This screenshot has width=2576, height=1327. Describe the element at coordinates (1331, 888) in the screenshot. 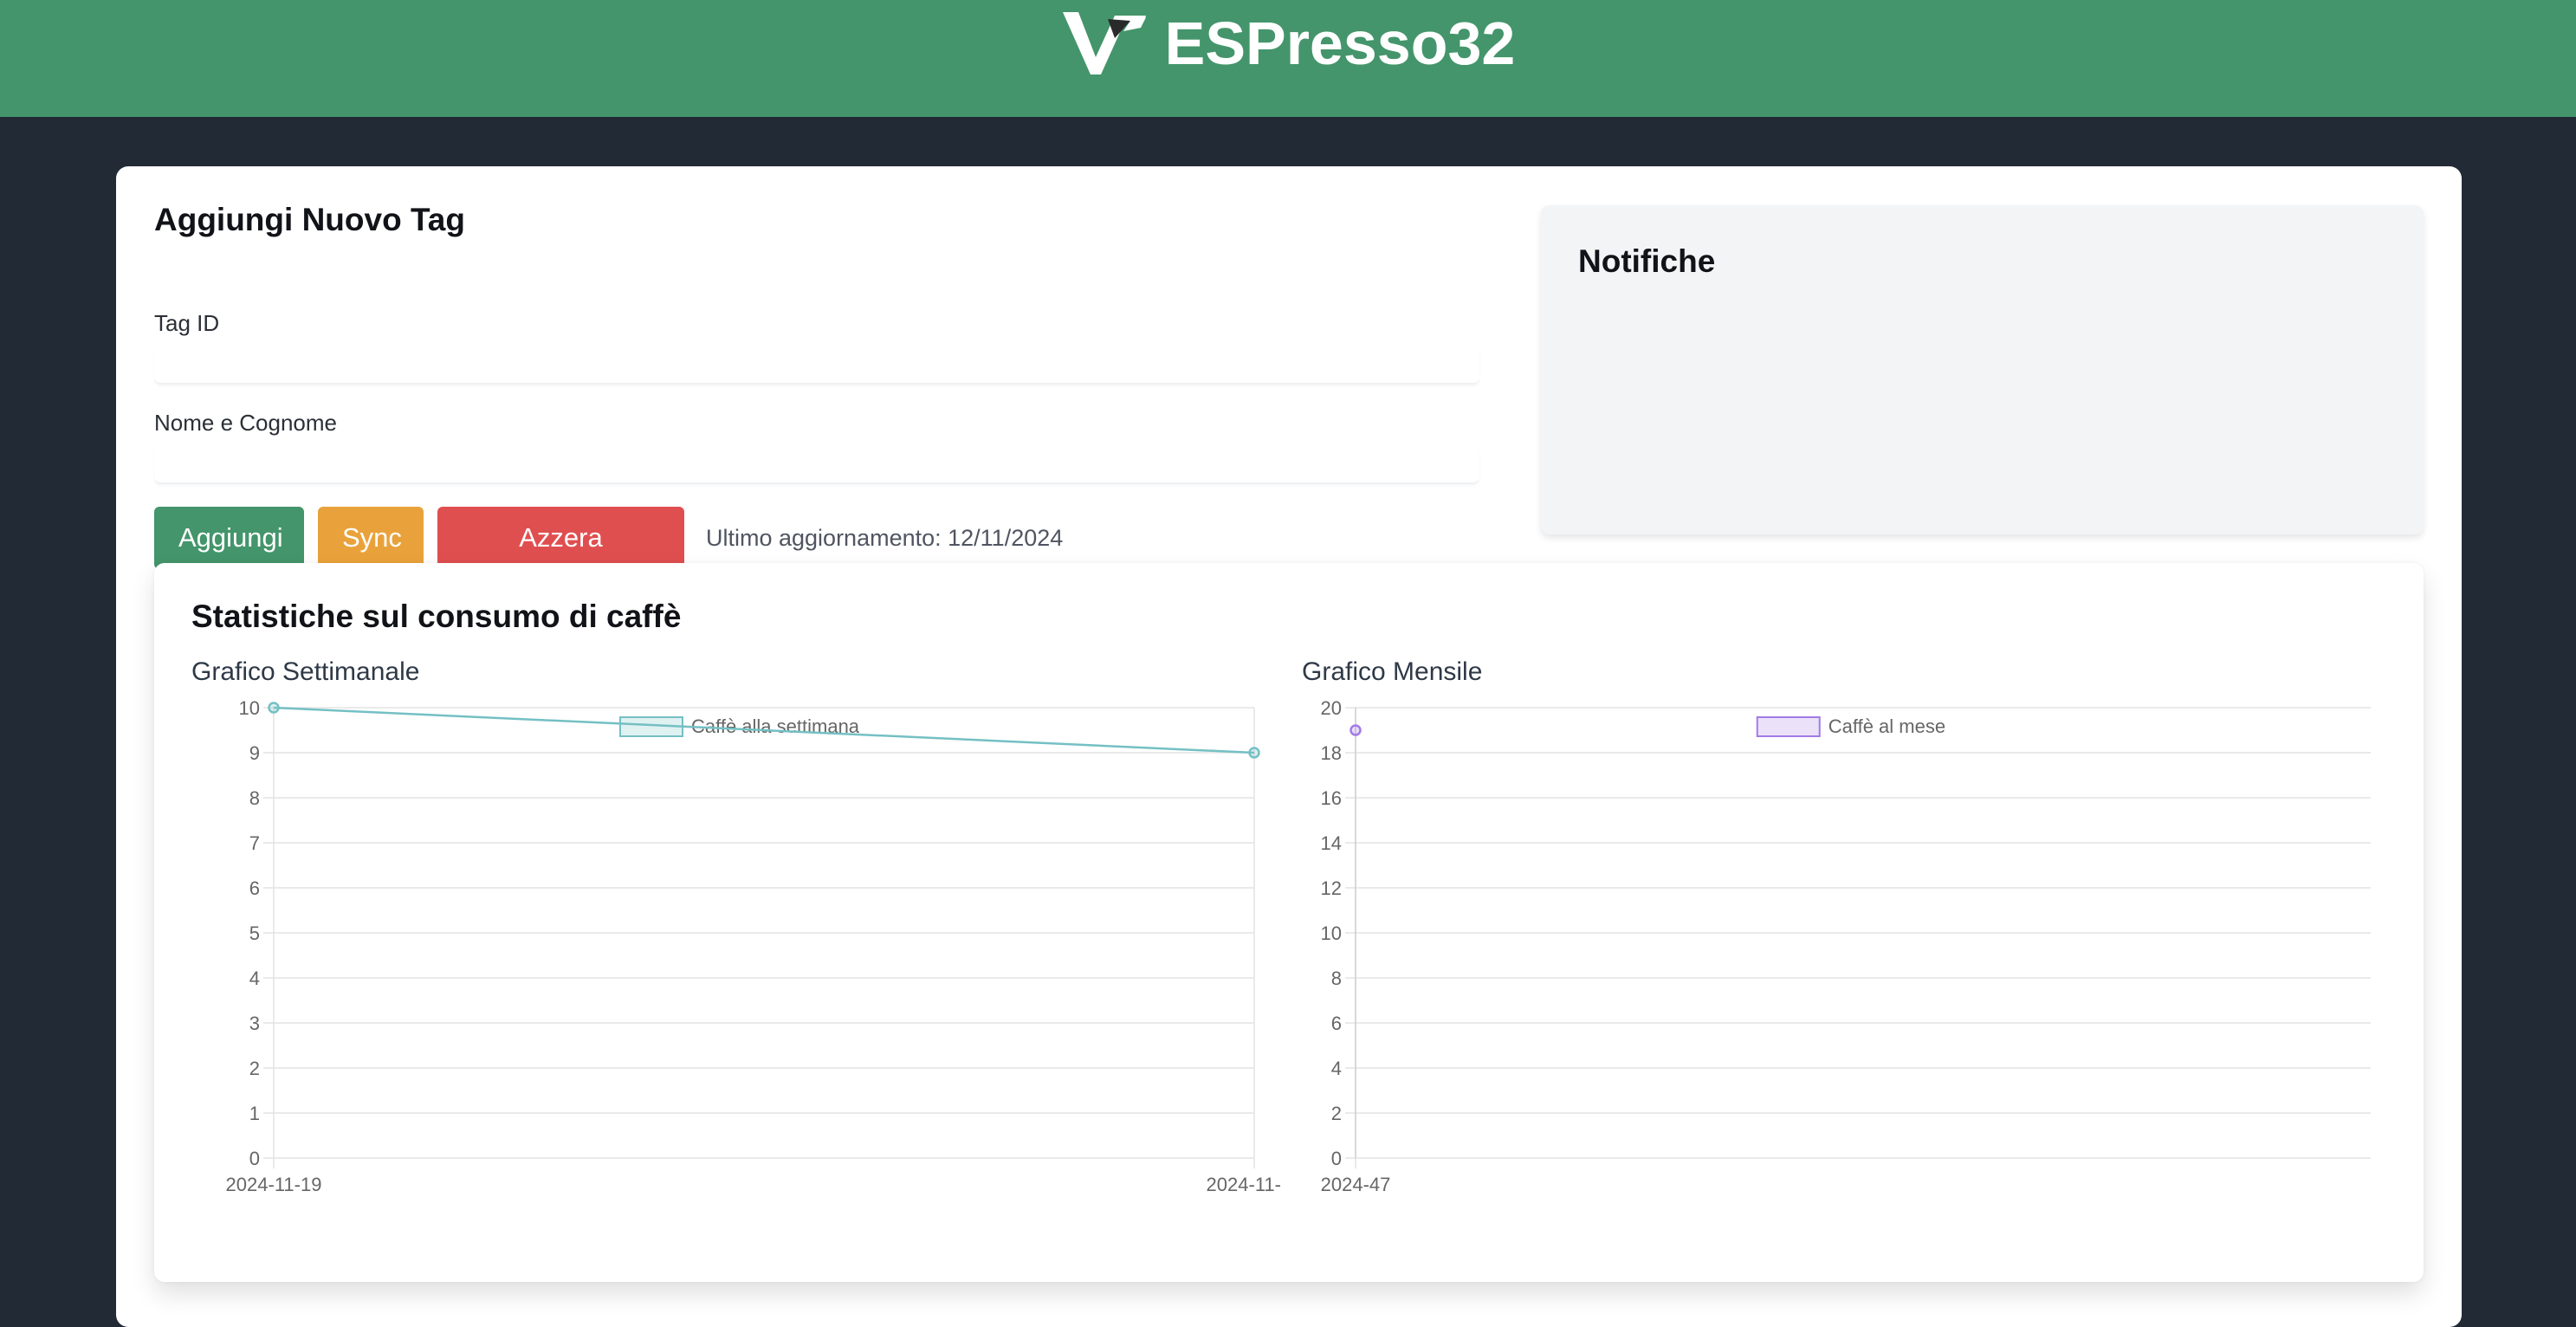

I see `y-tick-label: 12` at that location.